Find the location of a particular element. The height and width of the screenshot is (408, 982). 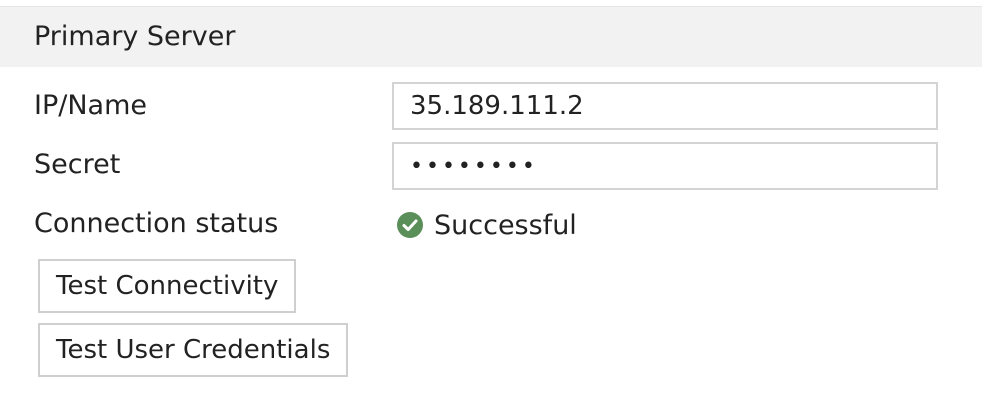

ip-name-label: IP/Name is located at coordinates (90, 105).